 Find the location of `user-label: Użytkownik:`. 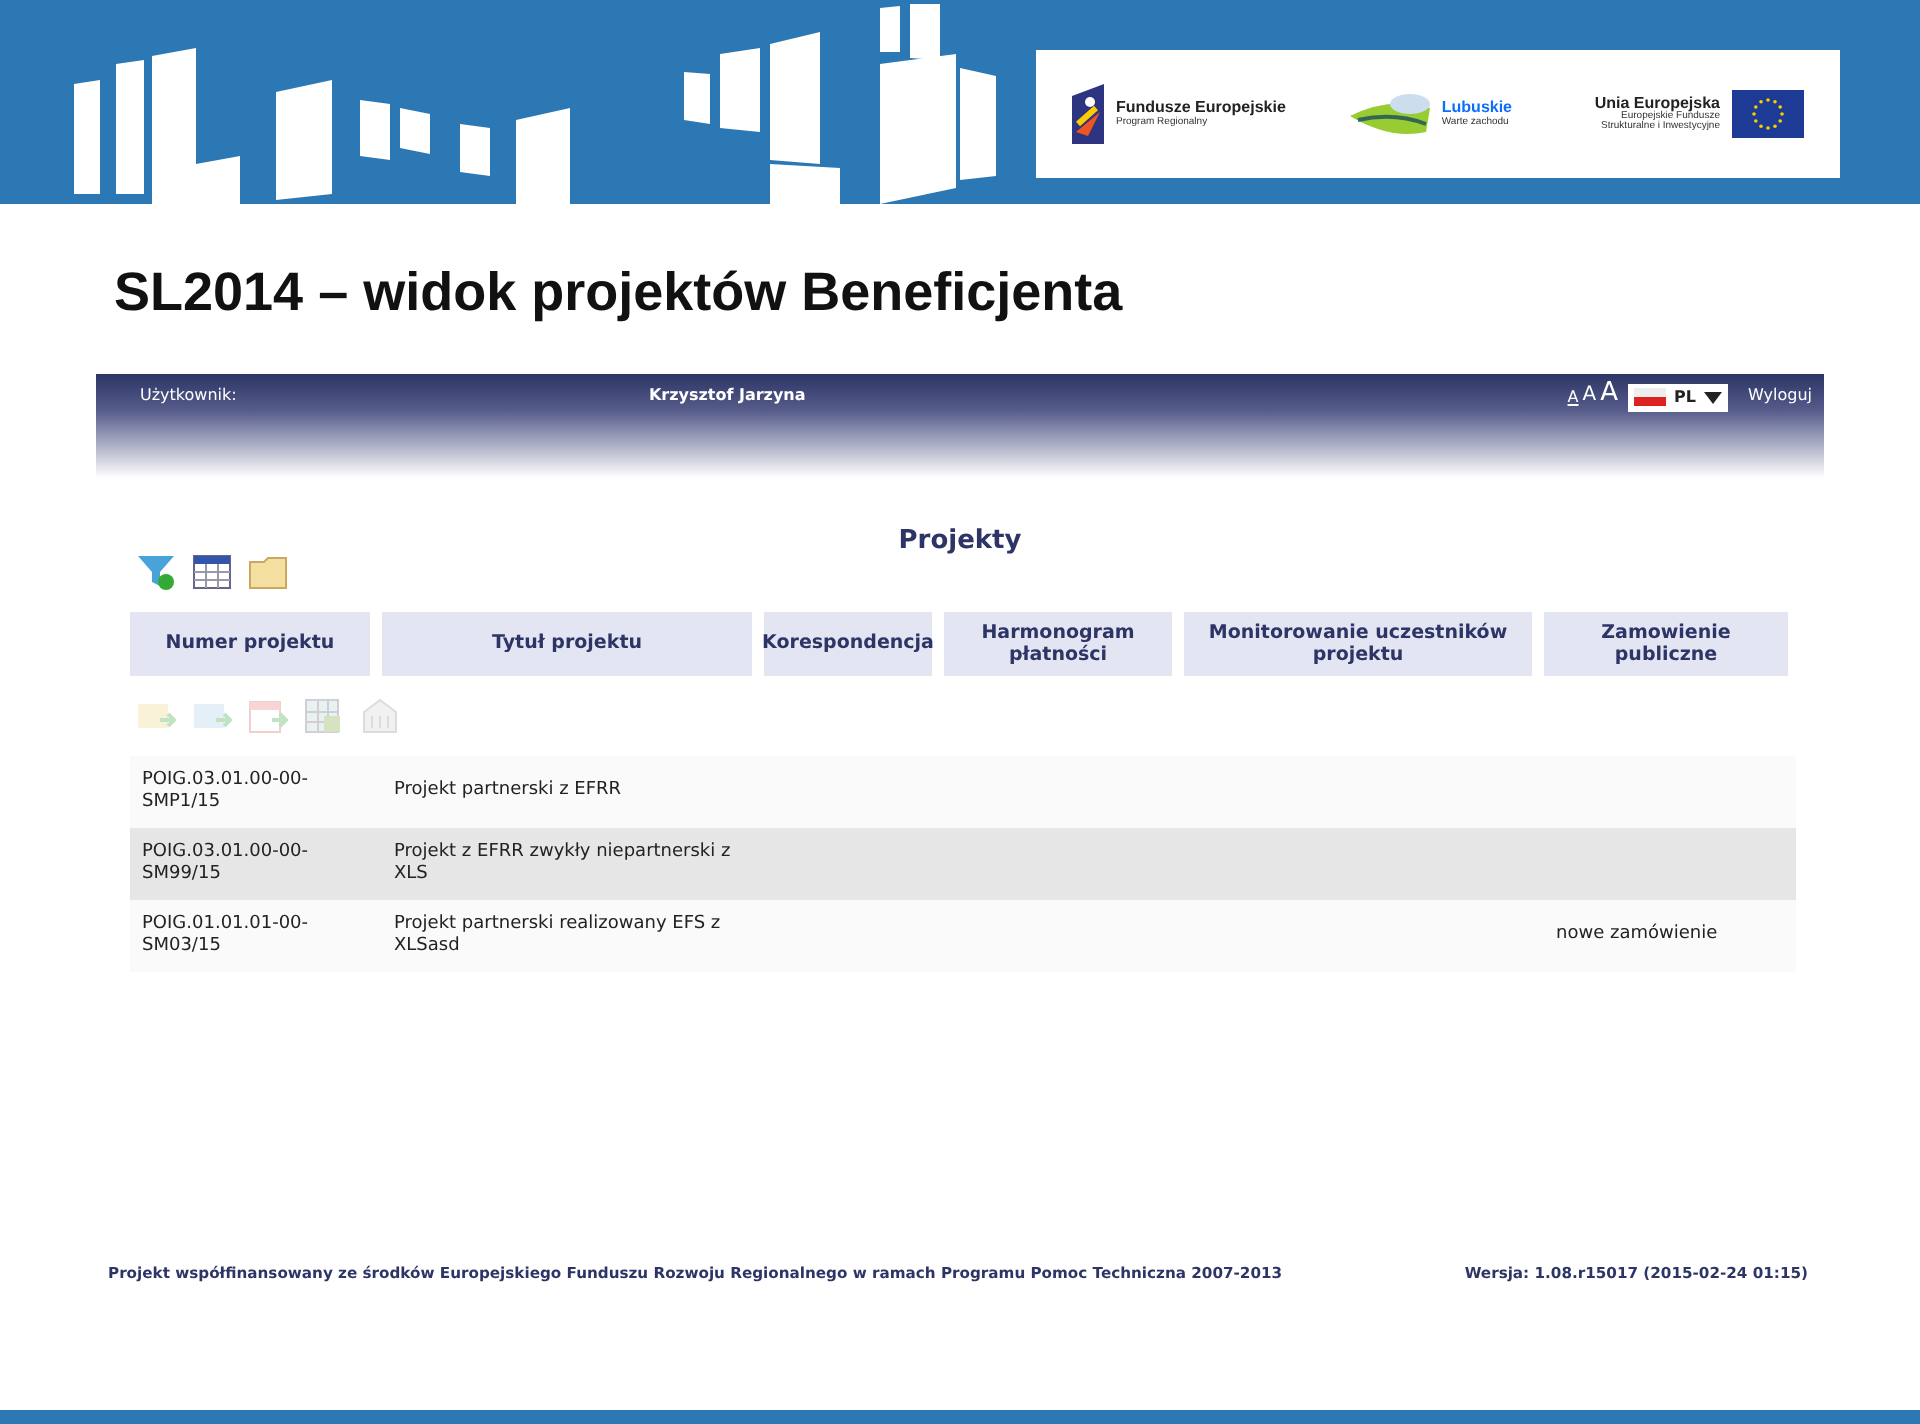

user-label: Użytkownik: is located at coordinates (188, 395).